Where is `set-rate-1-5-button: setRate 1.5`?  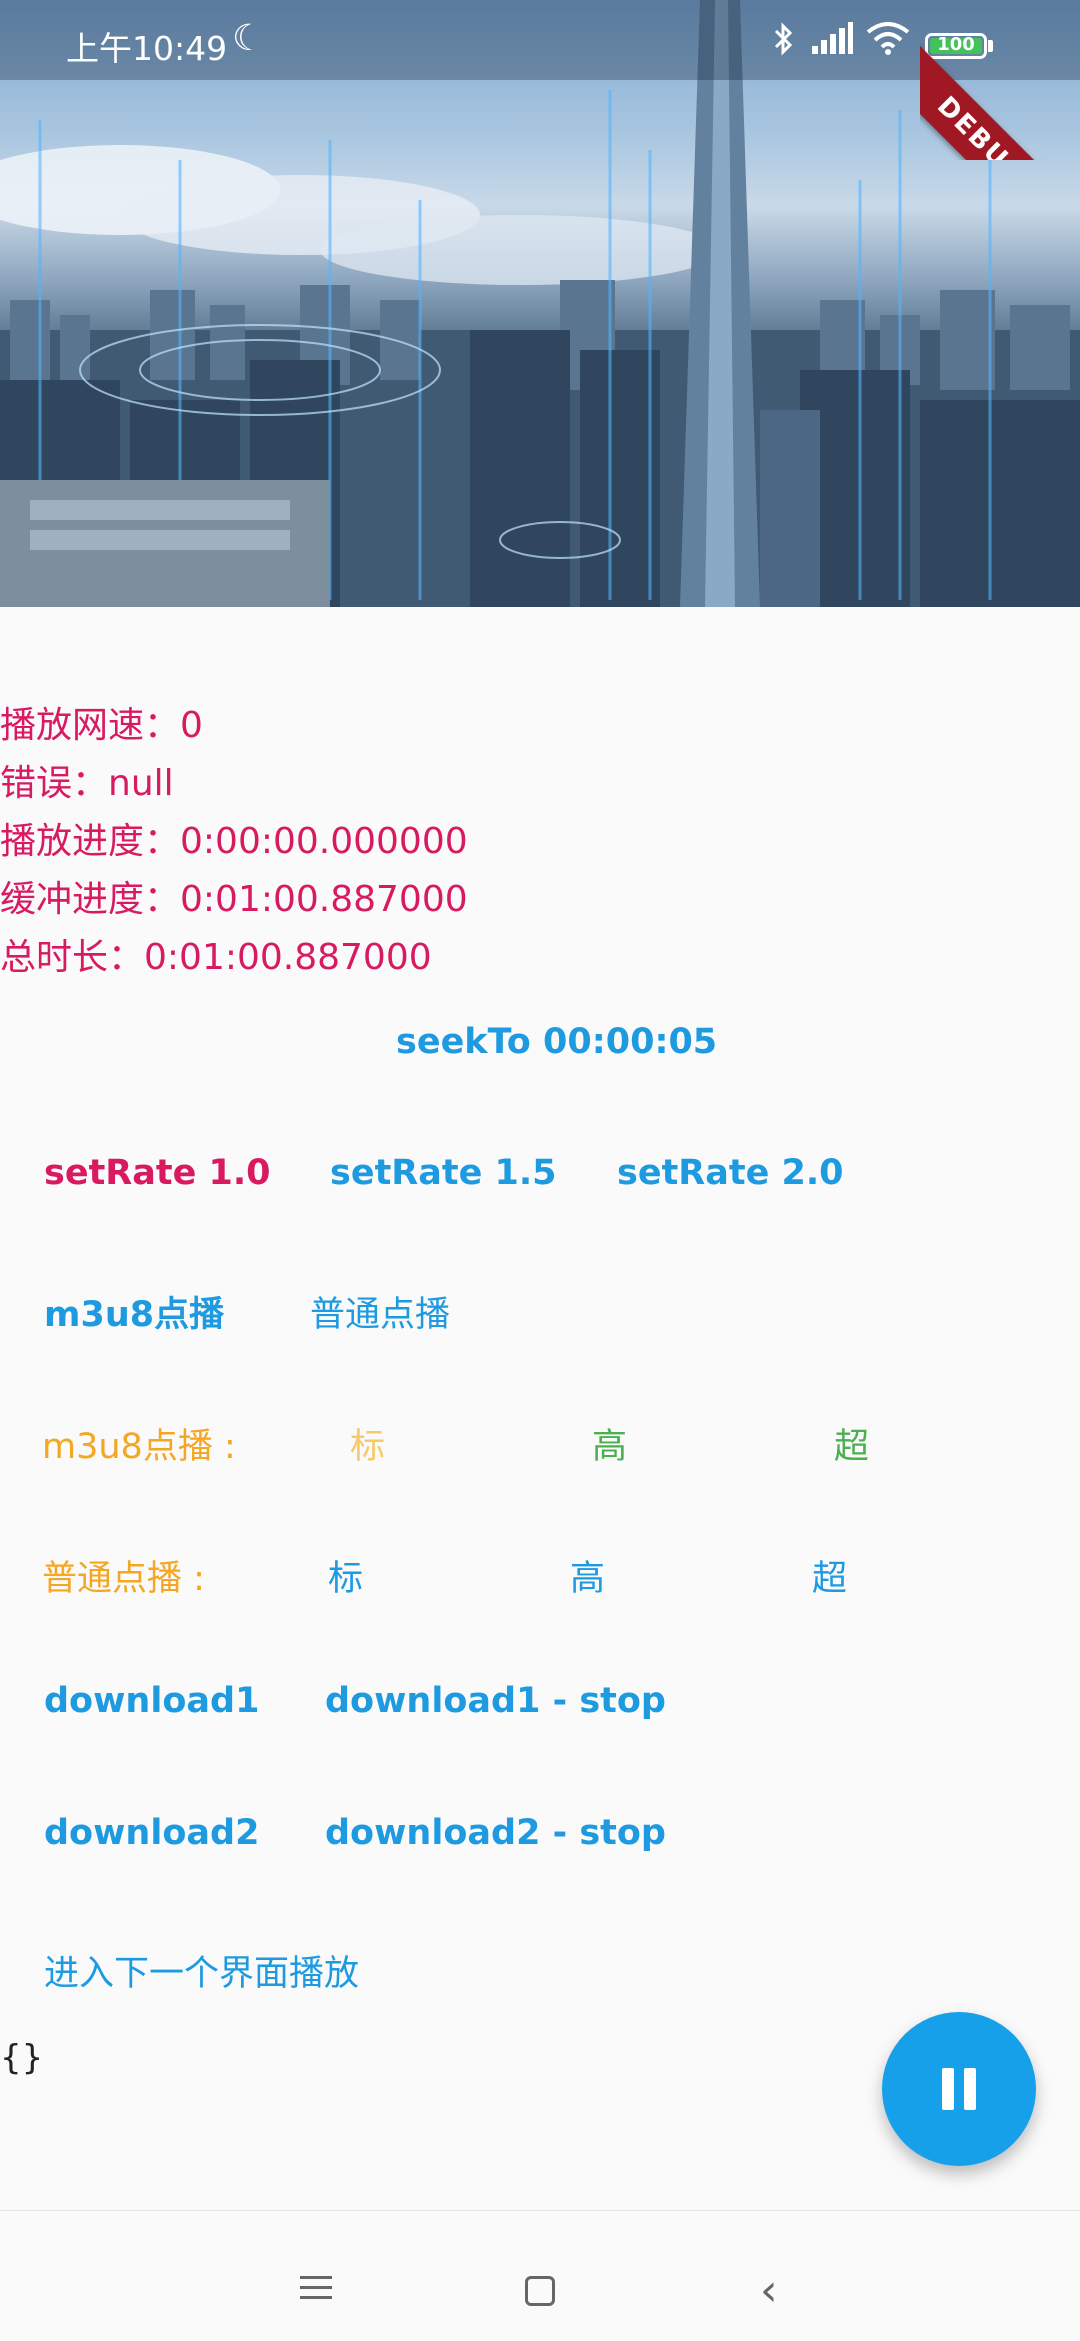 set-rate-1-5-button: setRate 1.5 is located at coordinates (443, 1173).